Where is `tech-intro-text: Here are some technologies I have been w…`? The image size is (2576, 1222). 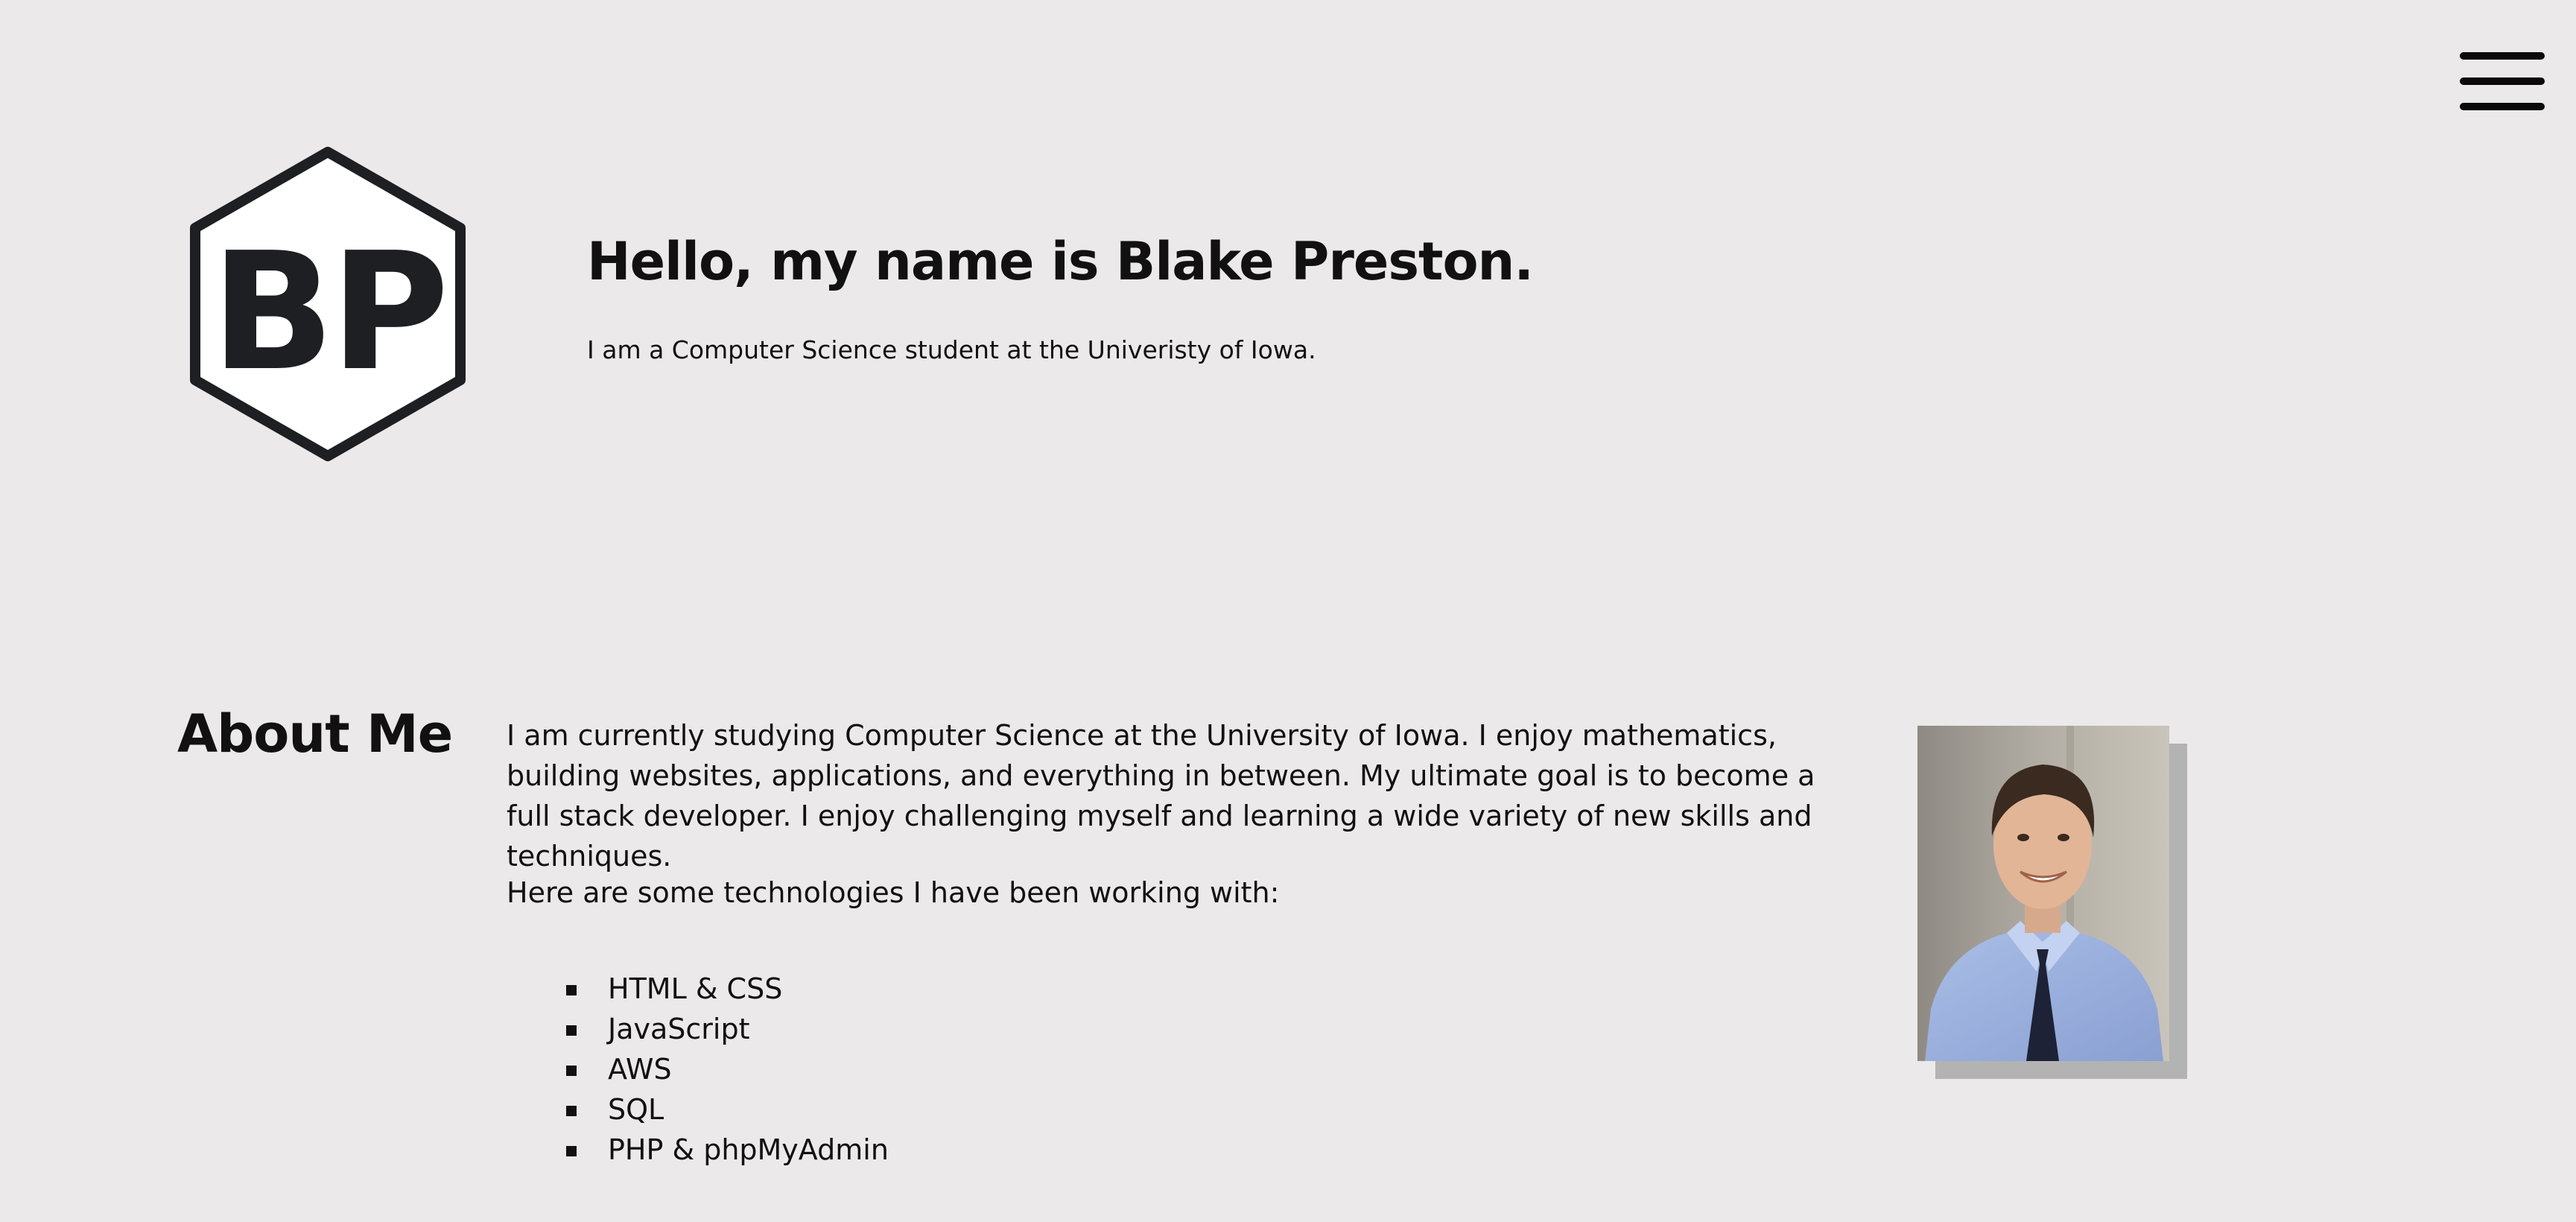 tech-intro-text: Here are some technologies I have been w… is located at coordinates (894, 892).